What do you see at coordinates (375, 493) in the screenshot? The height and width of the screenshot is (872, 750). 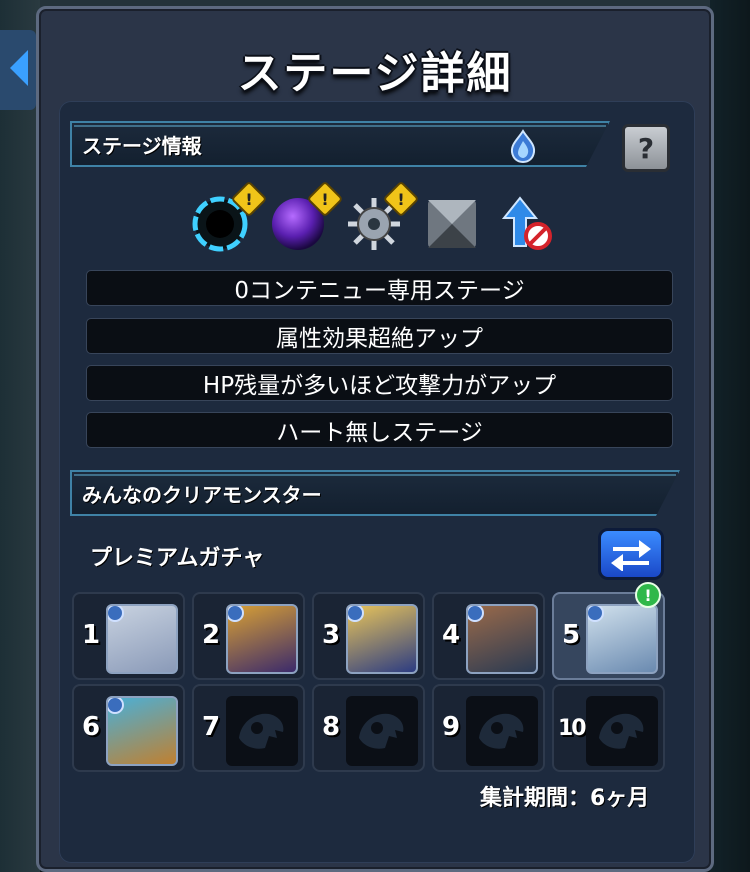 I see `clear-monsters-header: みんなのクリアモンスター` at bounding box center [375, 493].